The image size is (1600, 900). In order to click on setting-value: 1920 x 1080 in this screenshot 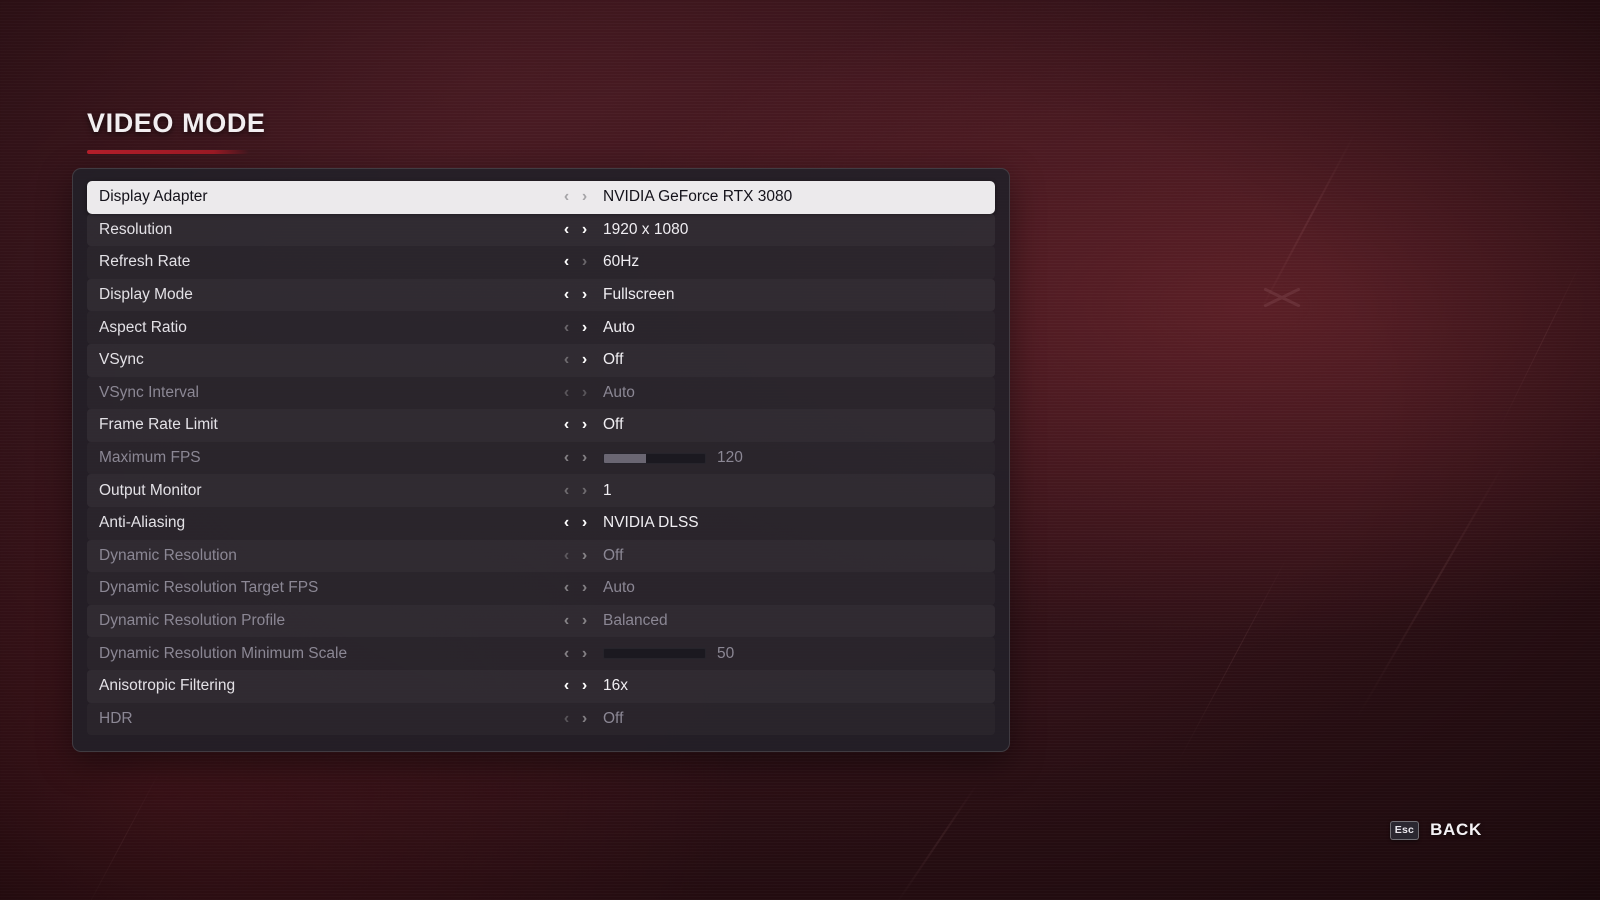, I will do `click(646, 229)`.